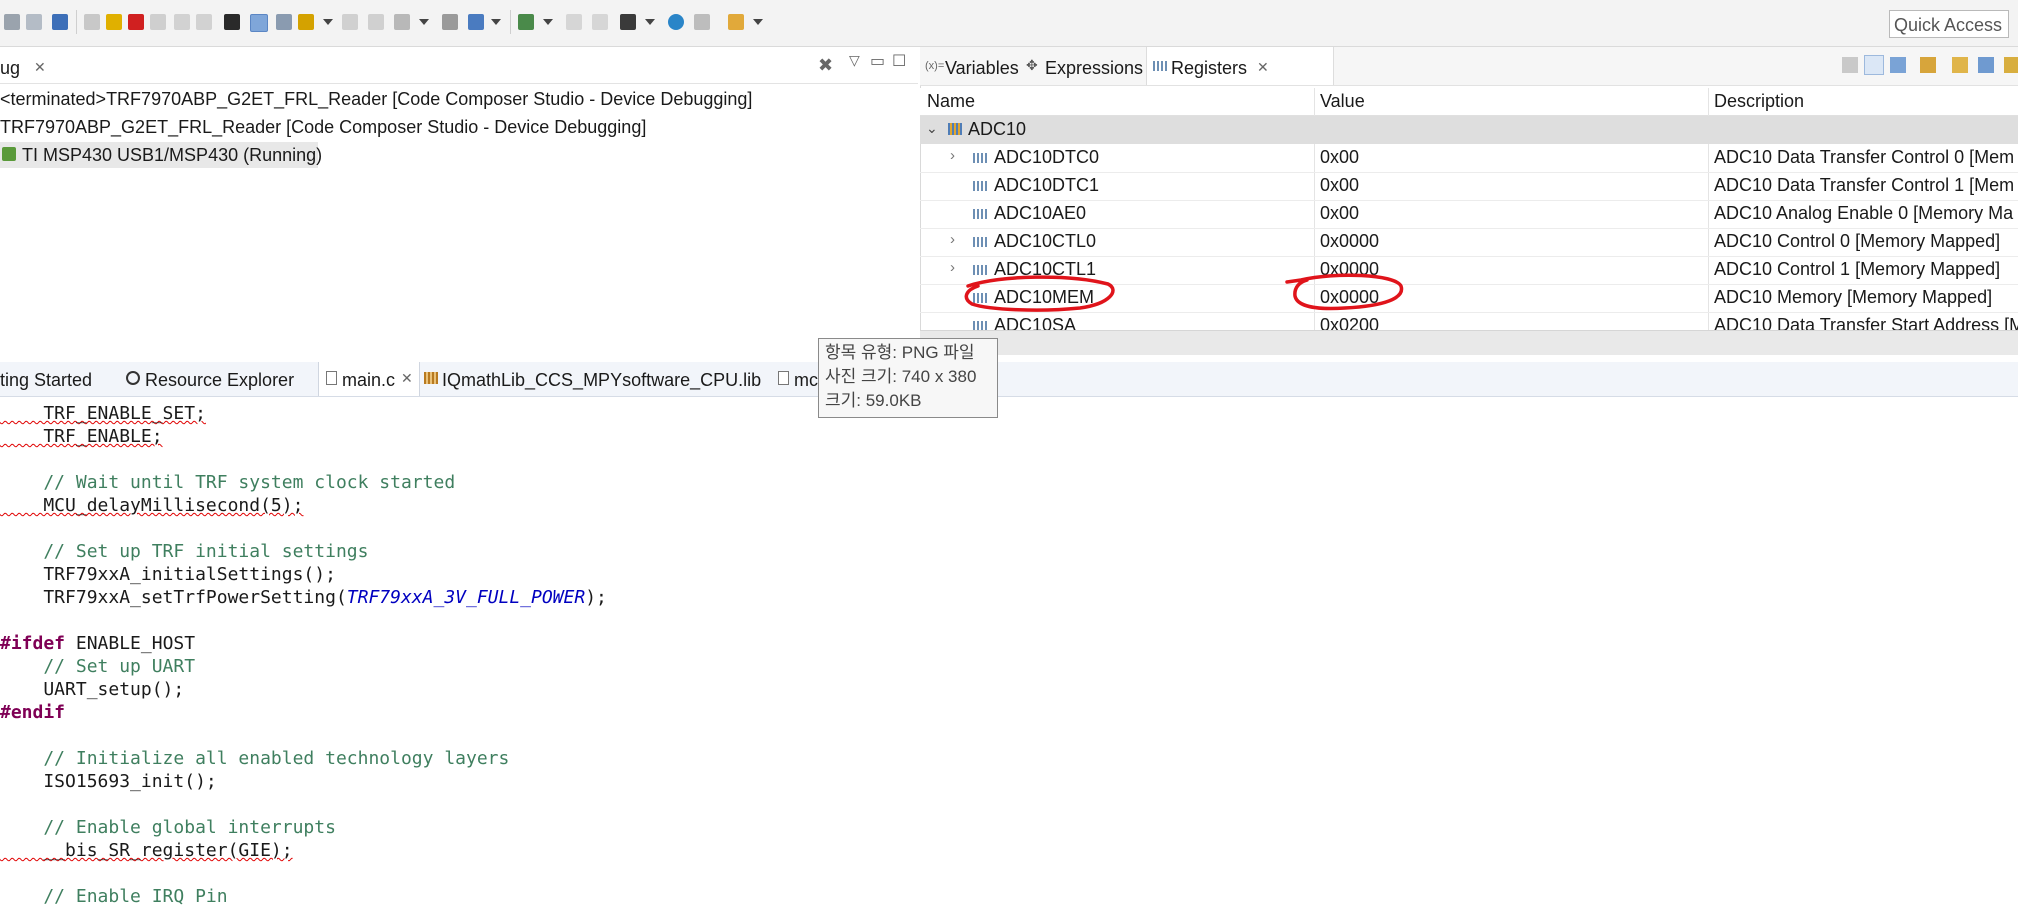 This screenshot has width=2018, height=908. I want to click on new-register-group-icon, so click(1960, 65).